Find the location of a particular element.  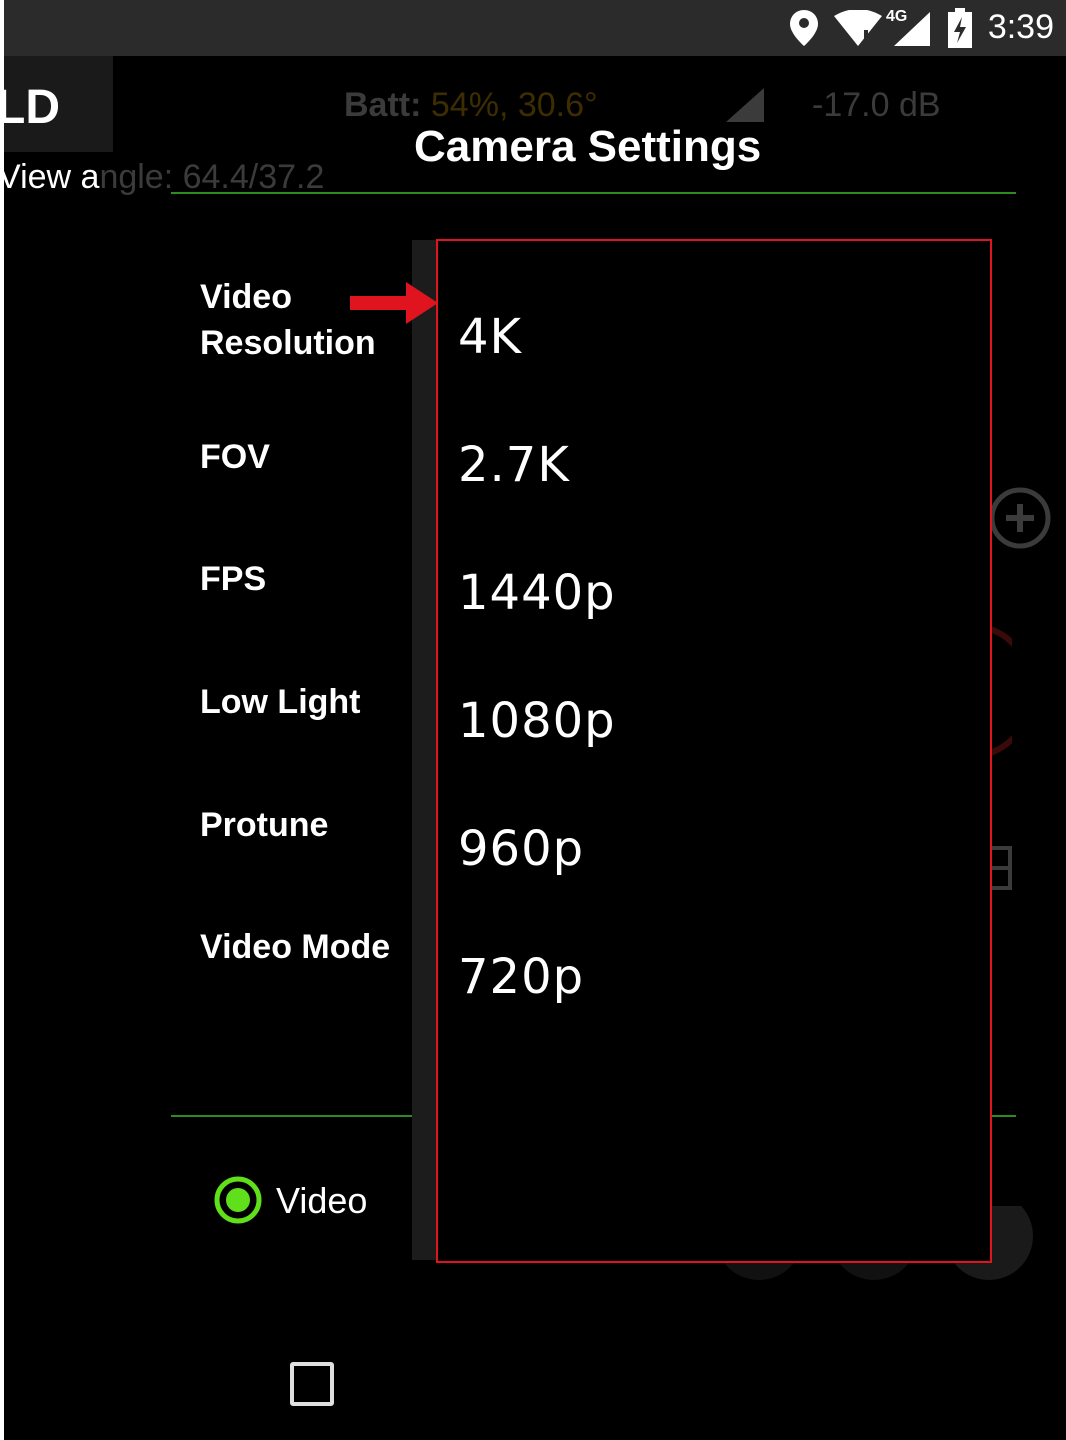

setting-low-light: Low Light is located at coordinates (280, 702).